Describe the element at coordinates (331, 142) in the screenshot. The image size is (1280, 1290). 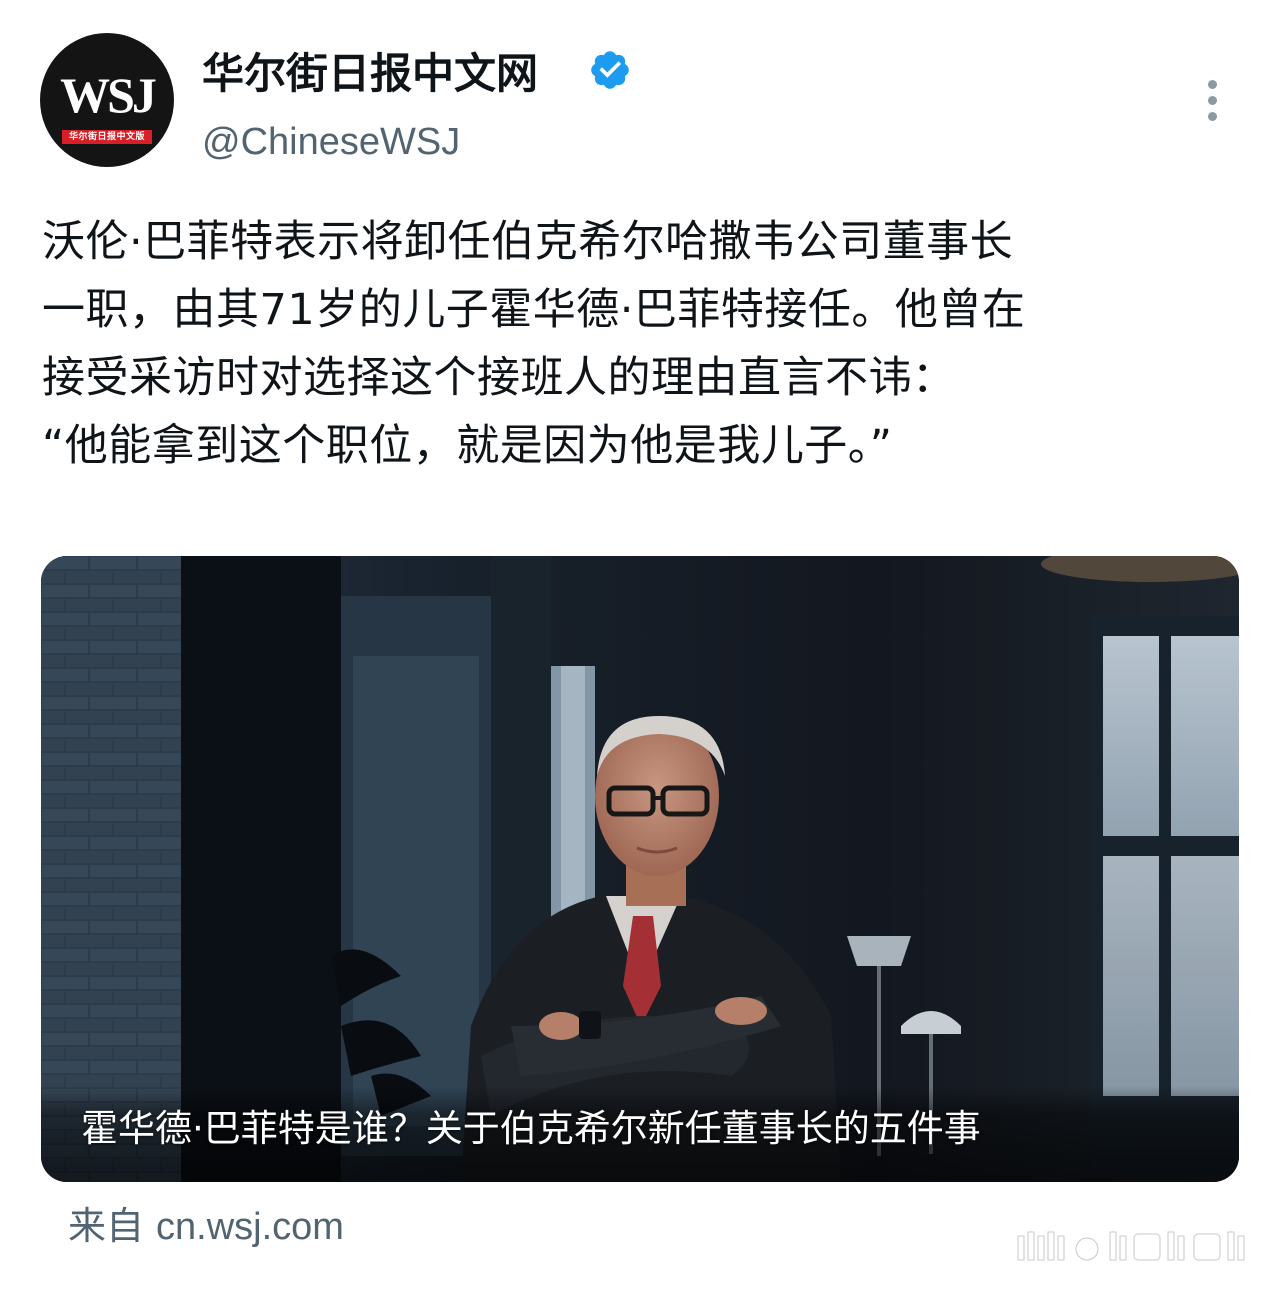
I see `user-handle: @ChineseWSJ` at that location.